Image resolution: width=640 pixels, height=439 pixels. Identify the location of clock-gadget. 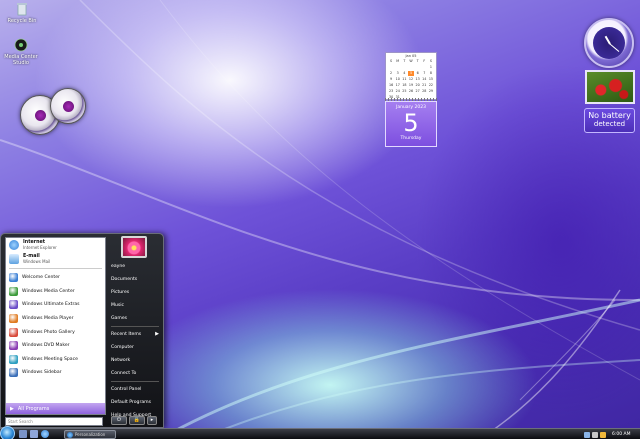
(609, 43).